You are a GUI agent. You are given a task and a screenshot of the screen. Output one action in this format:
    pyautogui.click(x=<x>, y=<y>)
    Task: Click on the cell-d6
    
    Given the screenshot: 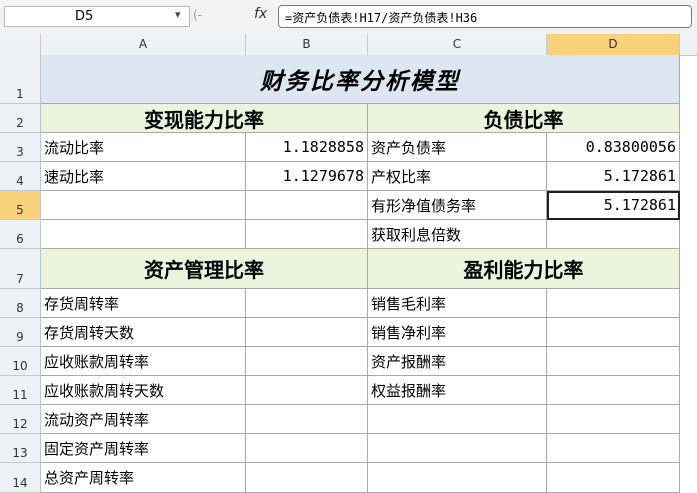 What is the action you would take?
    pyautogui.click(x=613, y=234)
    